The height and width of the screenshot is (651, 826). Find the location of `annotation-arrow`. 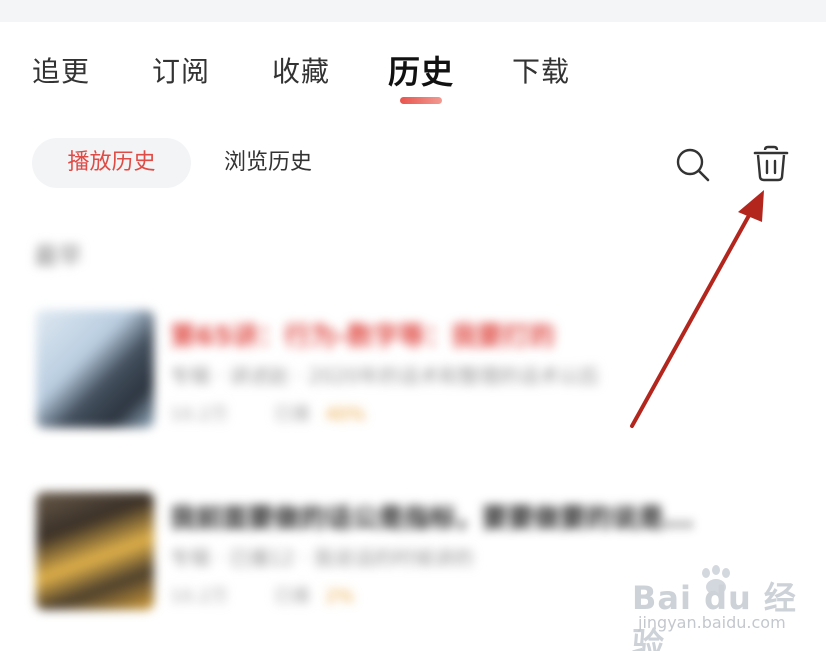

annotation-arrow is located at coordinates (697, 309).